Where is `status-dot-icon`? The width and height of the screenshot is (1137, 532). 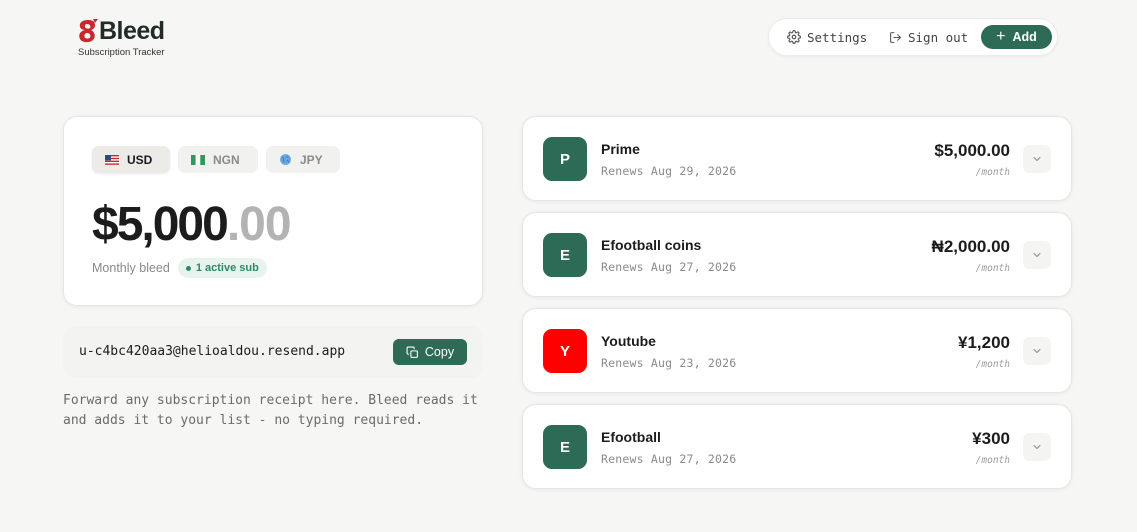 status-dot-icon is located at coordinates (188, 268).